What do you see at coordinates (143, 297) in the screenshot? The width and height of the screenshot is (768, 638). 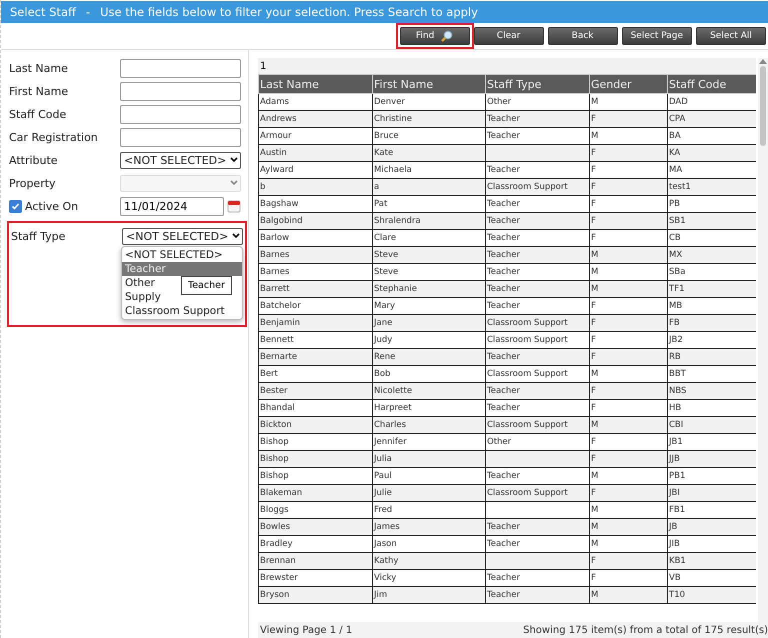 I see `dropdown-option: Supply` at bounding box center [143, 297].